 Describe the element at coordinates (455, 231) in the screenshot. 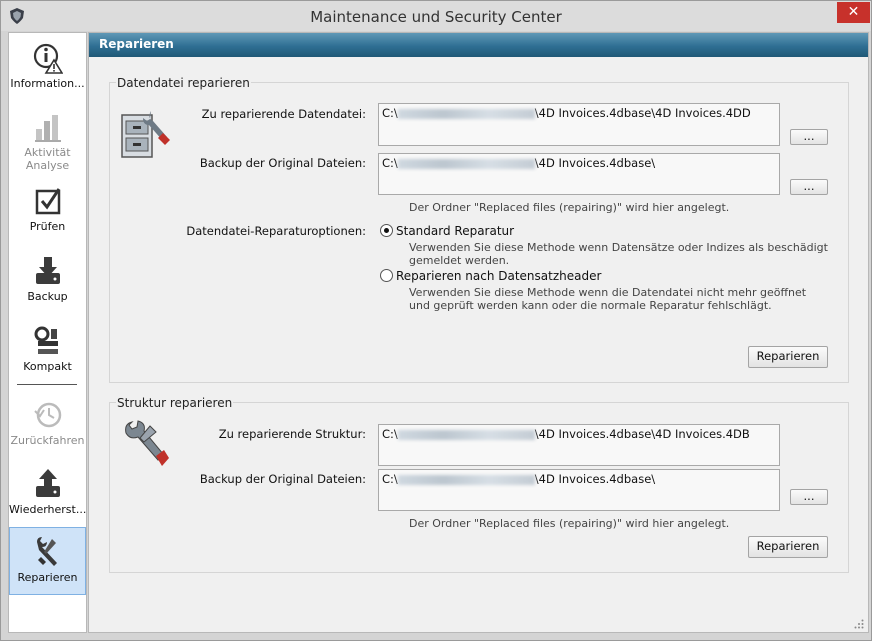

I see `radio-label: Standard Reparatur` at that location.